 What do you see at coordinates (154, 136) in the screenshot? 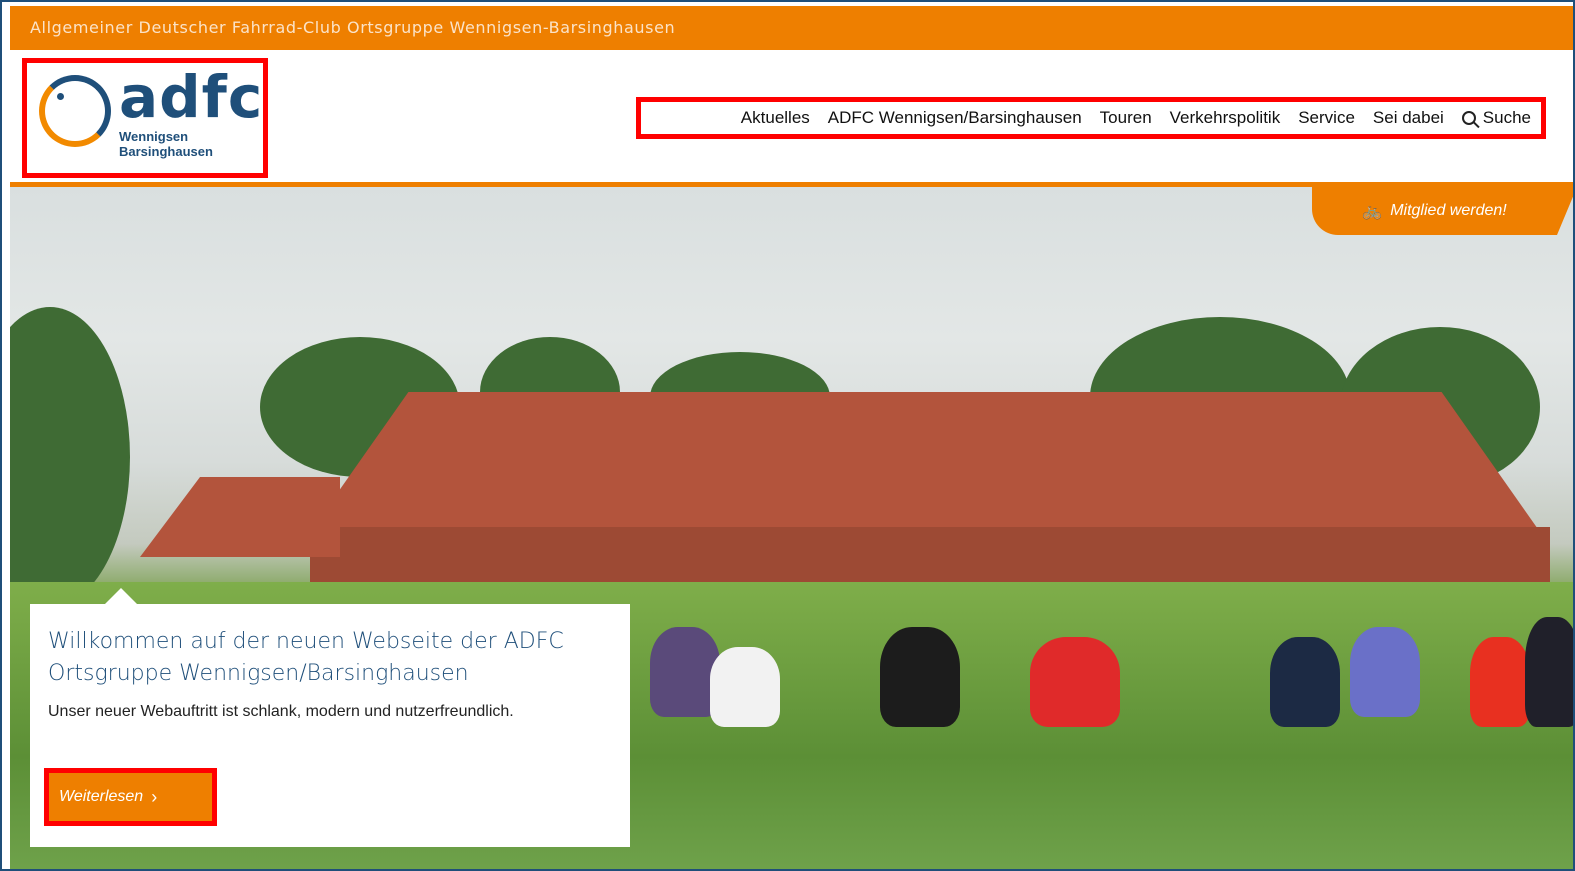
I see `logo-subtitle-line1: Wennigsen` at bounding box center [154, 136].